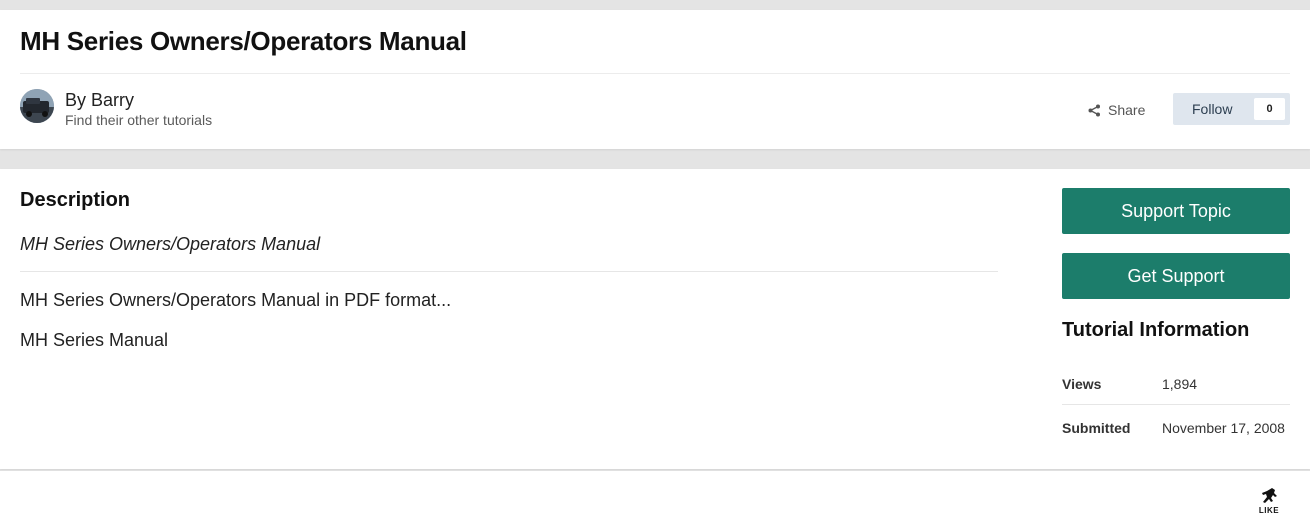  Describe the element at coordinates (1212, 109) in the screenshot. I see `follow-label: Follow` at that location.